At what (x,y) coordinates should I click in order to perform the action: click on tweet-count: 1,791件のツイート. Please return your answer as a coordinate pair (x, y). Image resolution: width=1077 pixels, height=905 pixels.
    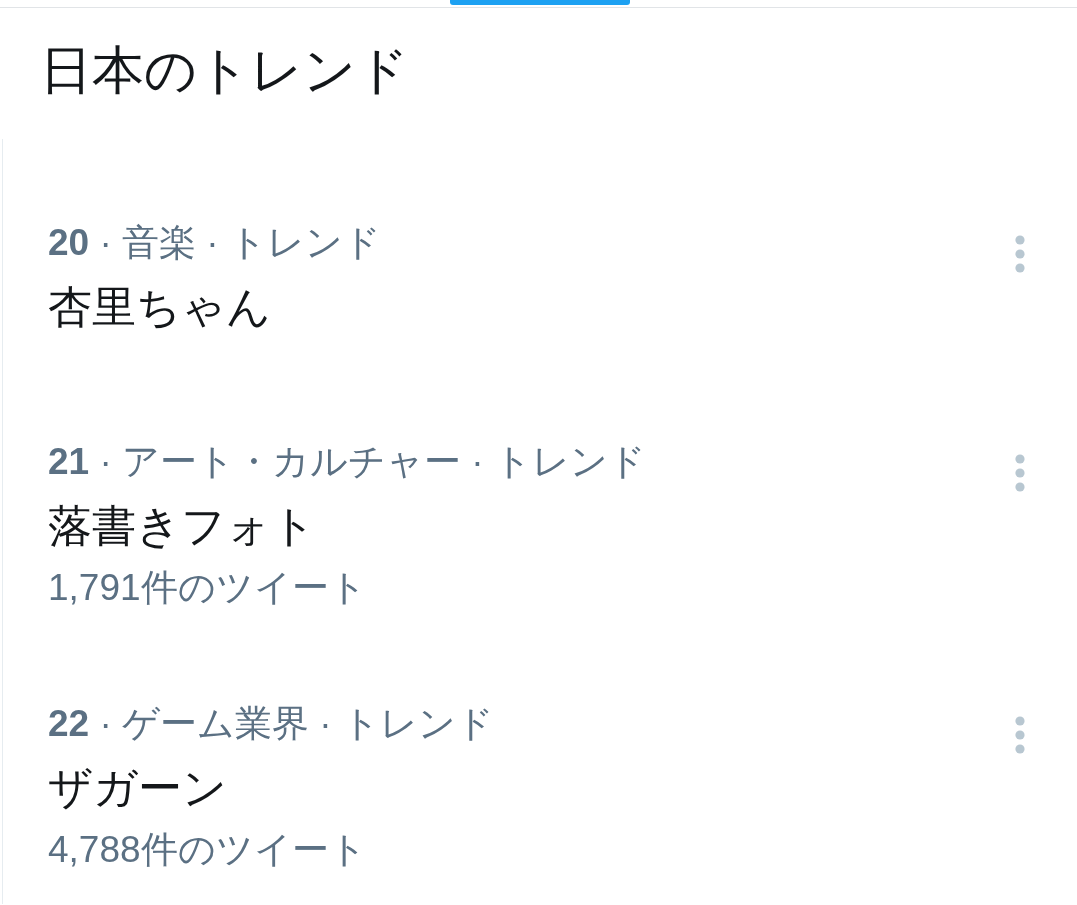
    Looking at the image, I should click on (207, 588).